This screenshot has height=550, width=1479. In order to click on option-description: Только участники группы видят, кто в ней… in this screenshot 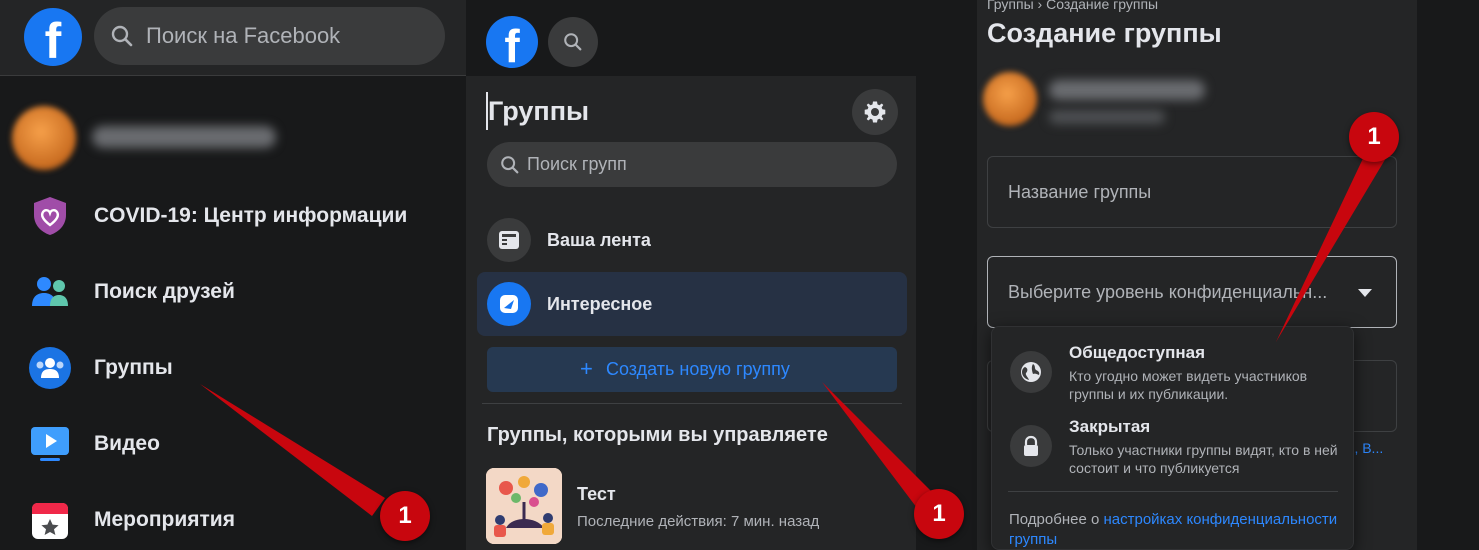, I will do `click(1203, 459)`.